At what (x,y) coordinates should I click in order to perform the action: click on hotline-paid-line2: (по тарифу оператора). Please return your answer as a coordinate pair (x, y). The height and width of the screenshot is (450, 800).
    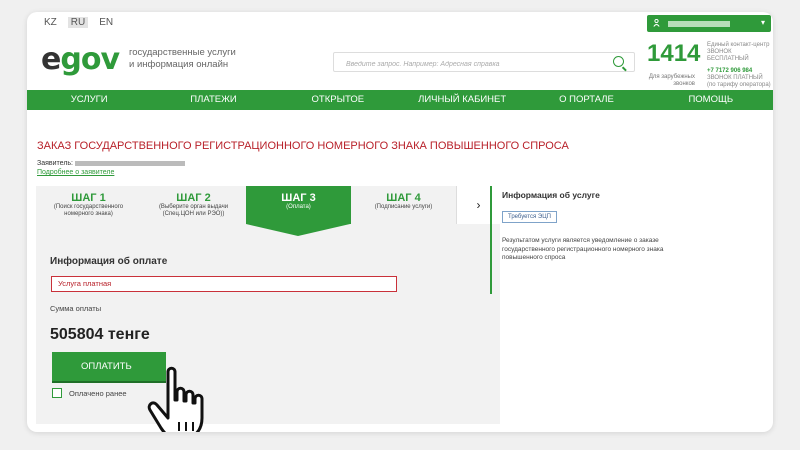
    Looking at the image, I should click on (739, 85).